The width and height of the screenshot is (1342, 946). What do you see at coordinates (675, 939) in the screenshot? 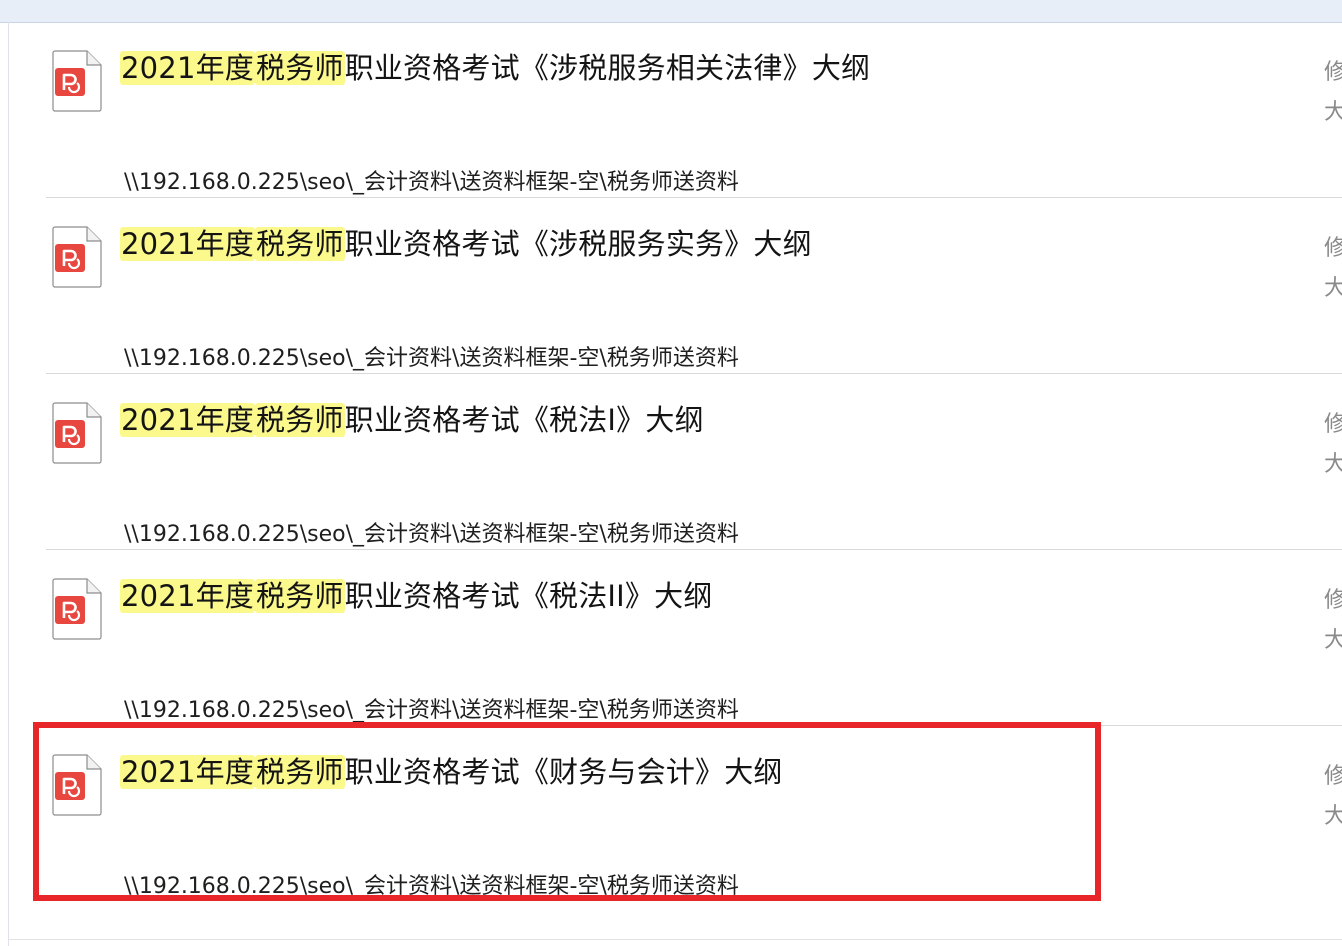
I see `list-bottom-border` at bounding box center [675, 939].